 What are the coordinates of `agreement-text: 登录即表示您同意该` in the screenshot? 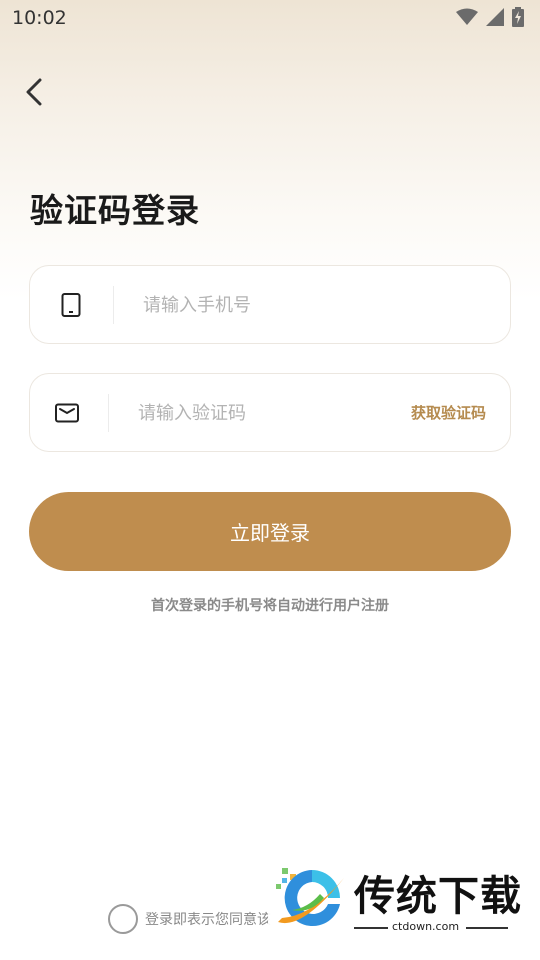 It's located at (208, 920).